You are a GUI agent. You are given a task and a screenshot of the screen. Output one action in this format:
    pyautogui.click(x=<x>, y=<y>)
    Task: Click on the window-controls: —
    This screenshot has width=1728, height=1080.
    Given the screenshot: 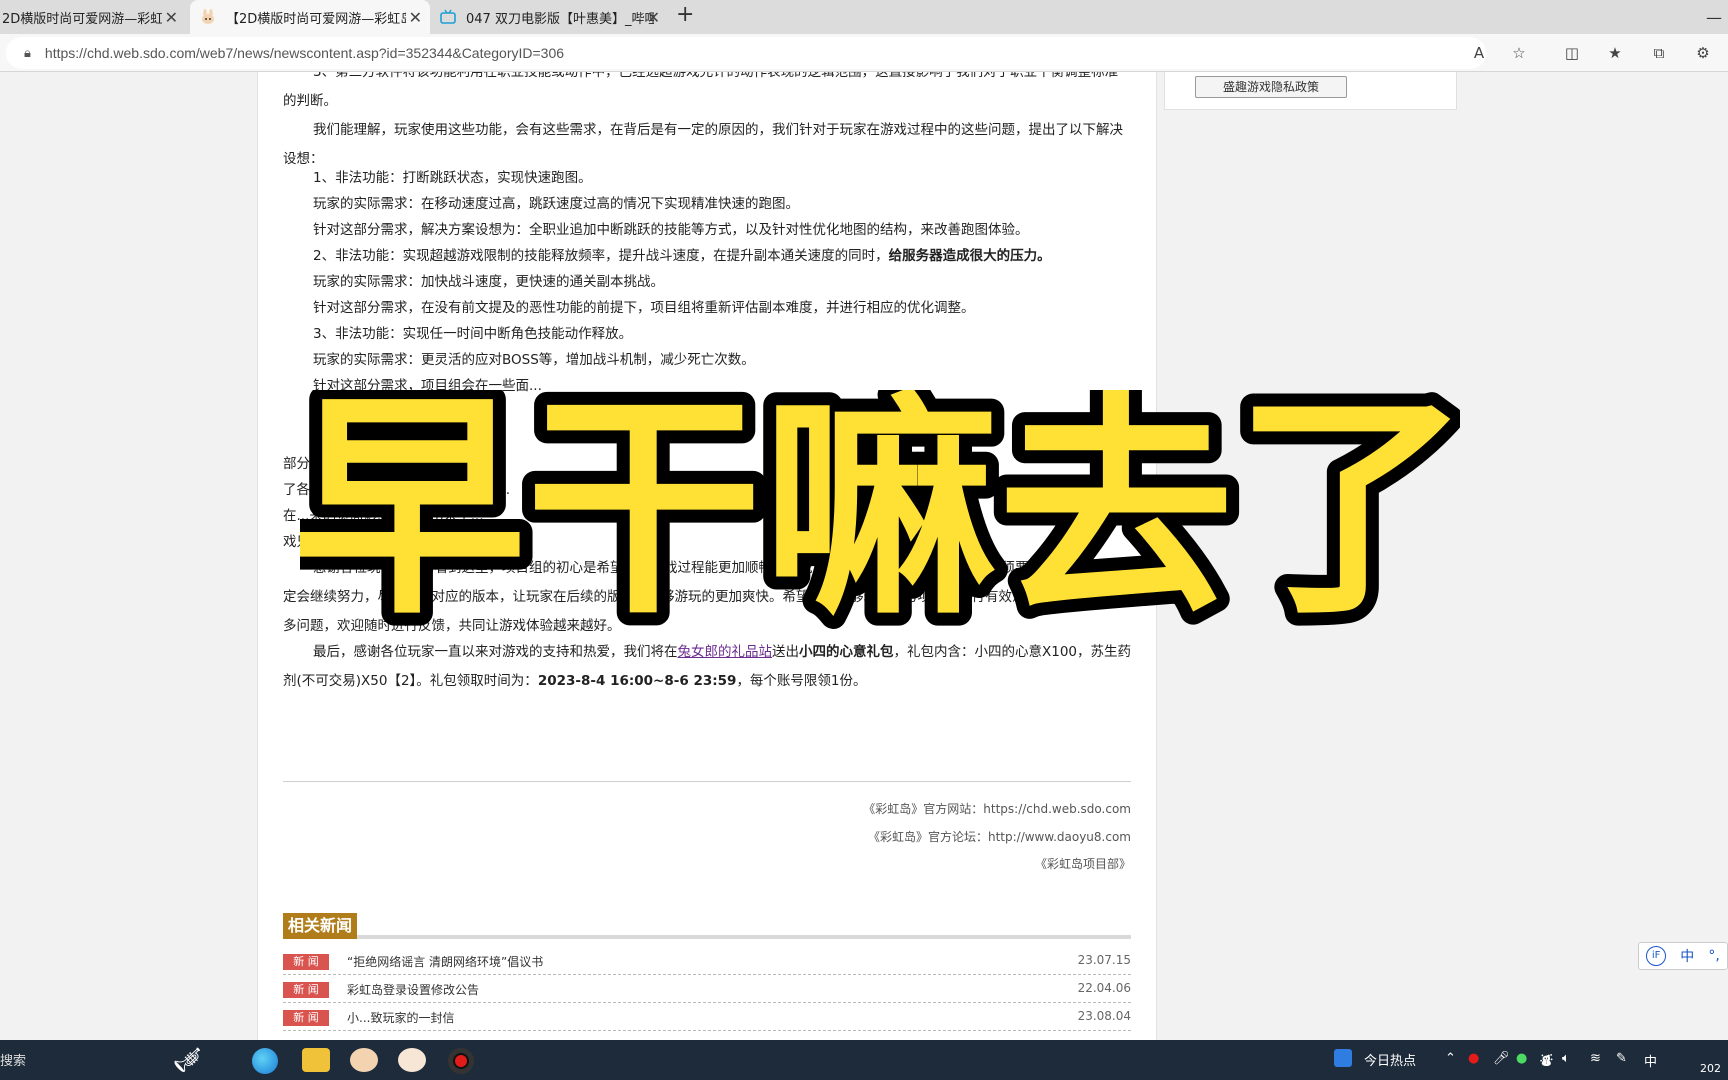 What is the action you would take?
    pyautogui.click(x=1714, y=17)
    